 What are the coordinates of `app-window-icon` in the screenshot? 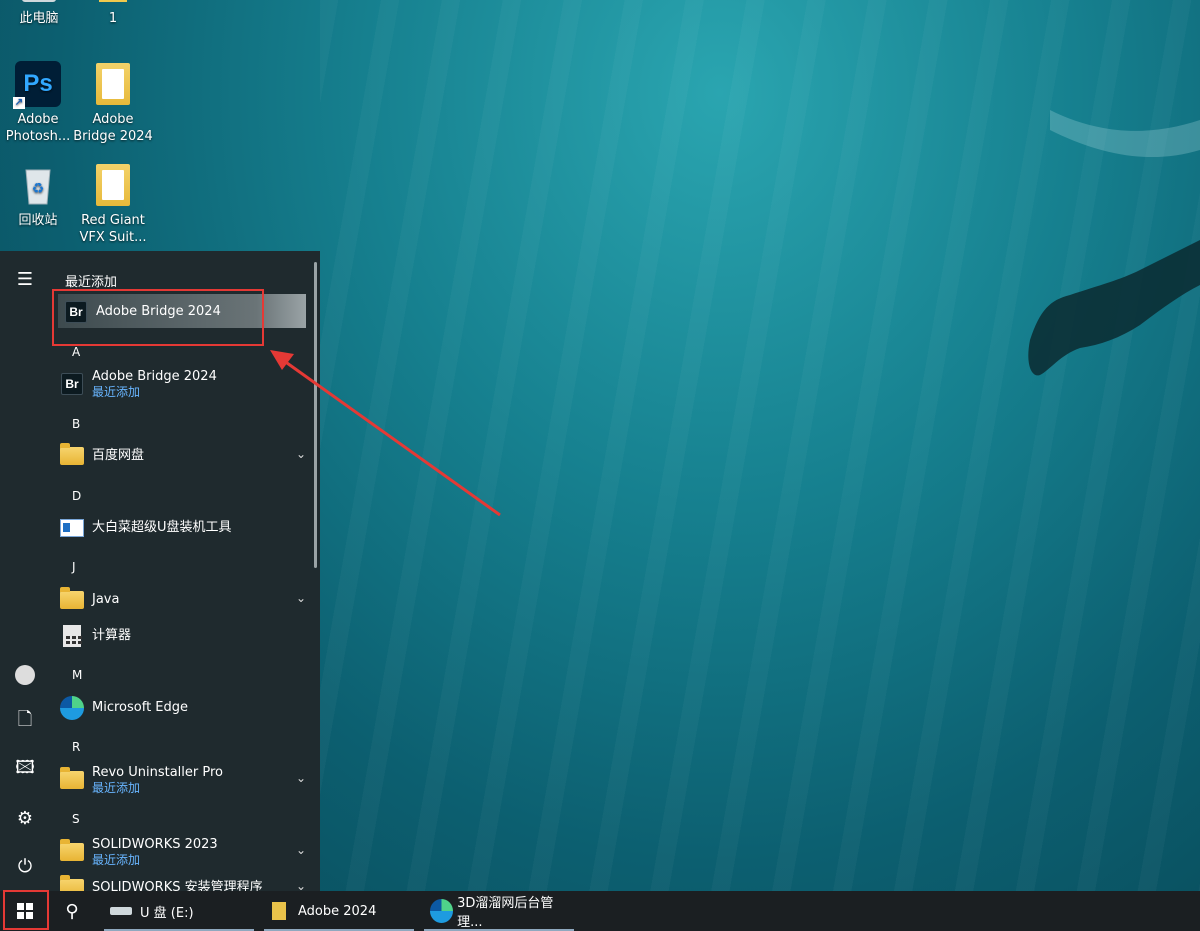 It's located at (72, 528).